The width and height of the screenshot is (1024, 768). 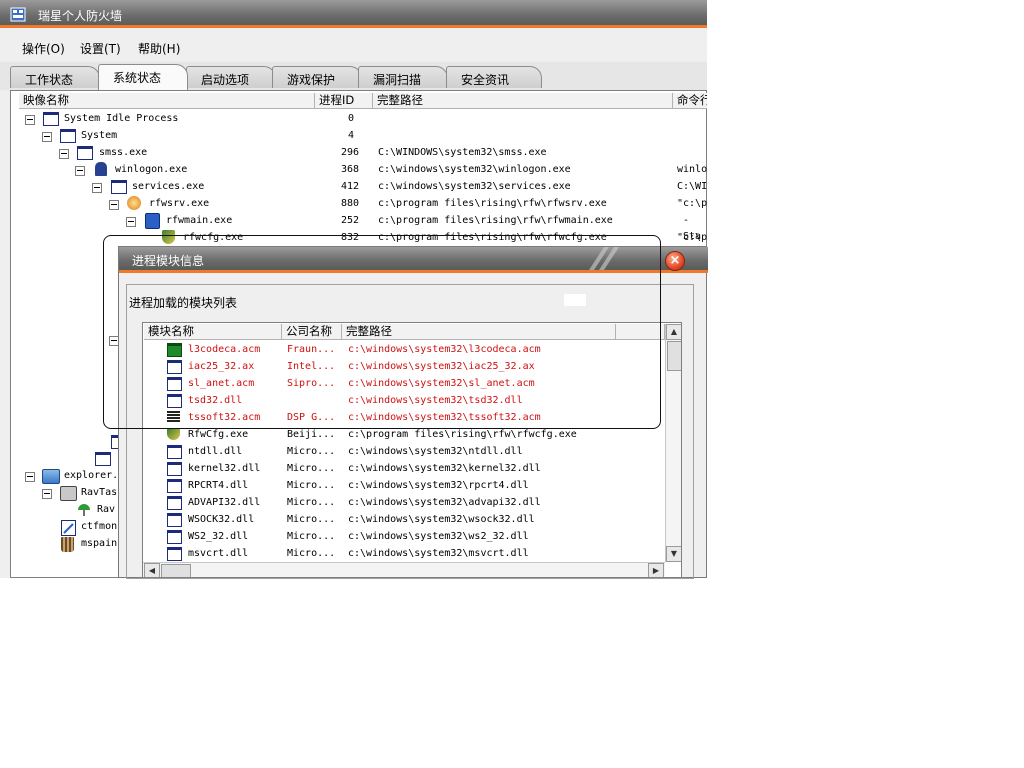 What do you see at coordinates (99, 492) in the screenshot?
I see `process-name: RavTas` at bounding box center [99, 492].